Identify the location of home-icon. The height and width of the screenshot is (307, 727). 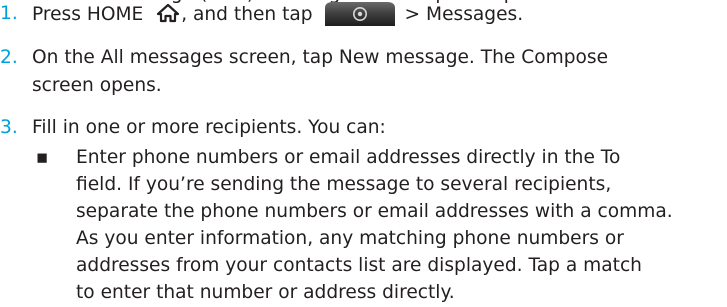
(168, 13).